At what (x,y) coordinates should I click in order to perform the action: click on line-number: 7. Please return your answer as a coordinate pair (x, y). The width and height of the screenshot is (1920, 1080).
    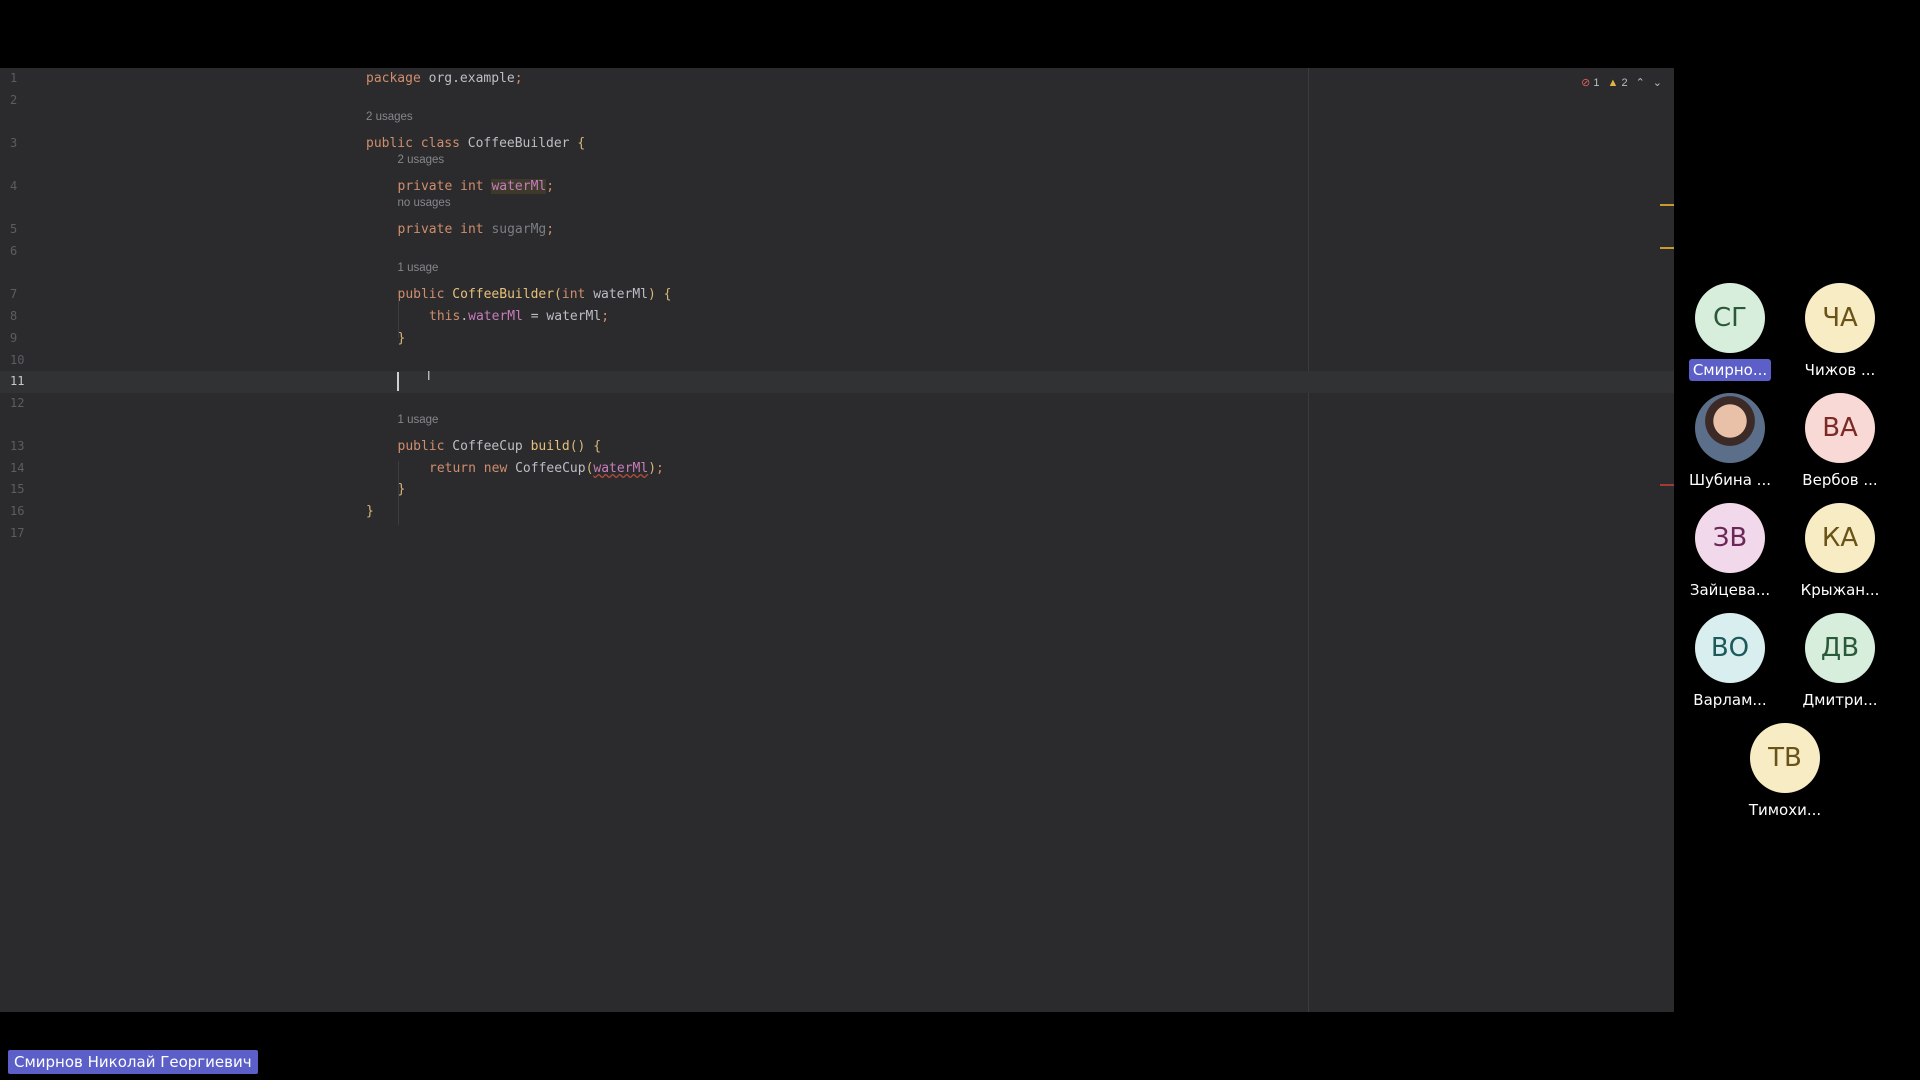
    Looking at the image, I should click on (13, 295).